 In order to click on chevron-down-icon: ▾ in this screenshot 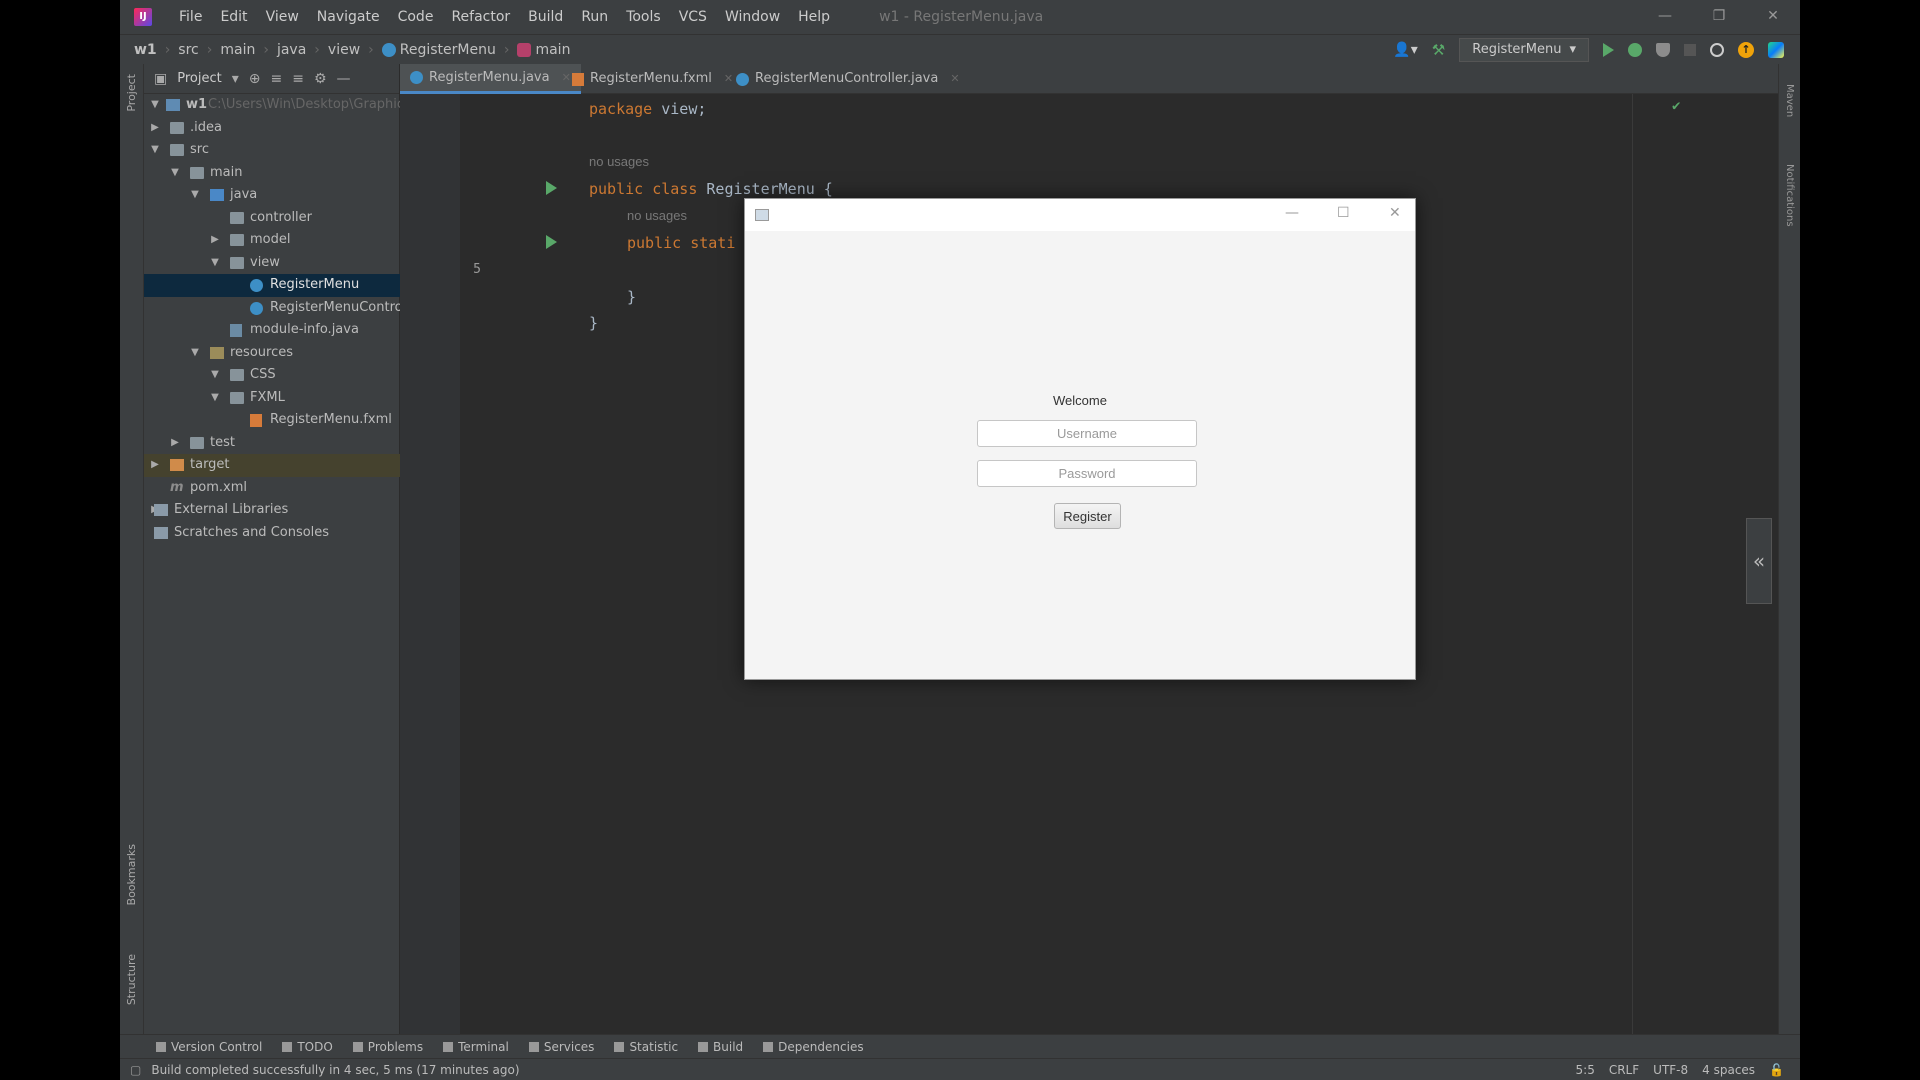, I will do `click(235, 79)`.